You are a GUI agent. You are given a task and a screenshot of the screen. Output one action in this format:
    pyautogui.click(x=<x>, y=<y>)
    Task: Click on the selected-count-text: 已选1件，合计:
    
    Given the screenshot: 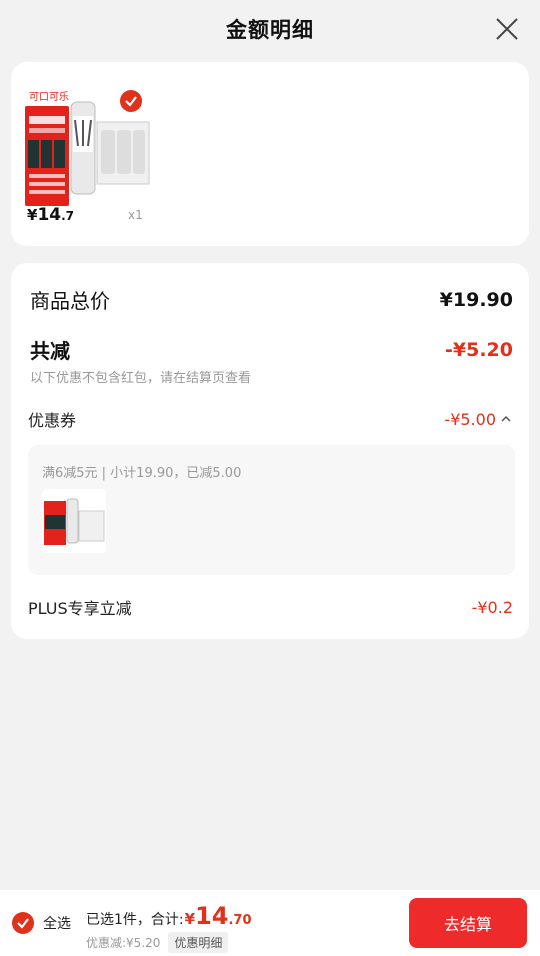 What is the action you would take?
    pyautogui.click(x=135, y=920)
    